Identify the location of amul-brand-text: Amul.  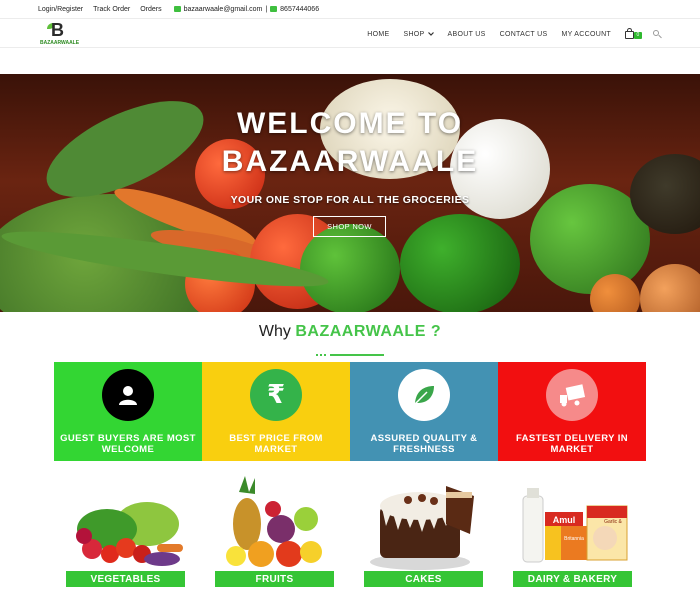
(564, 520).